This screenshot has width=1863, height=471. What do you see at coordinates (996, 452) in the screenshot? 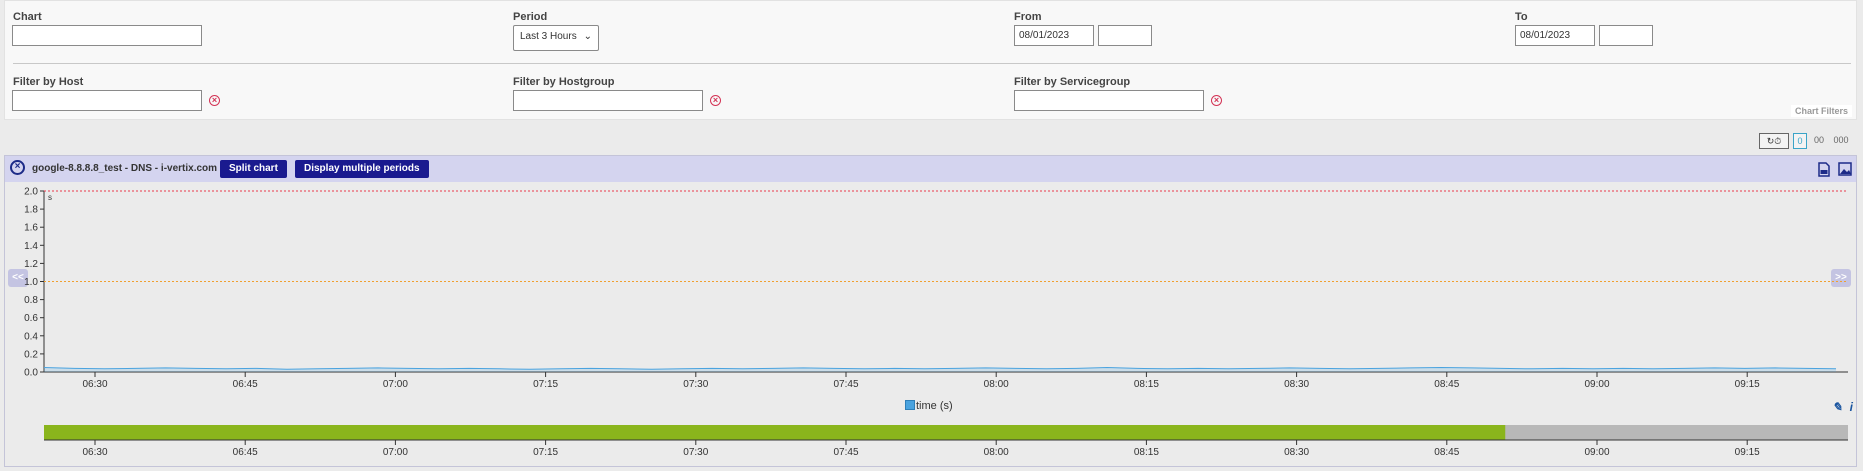
I see `navigator-tick-label: 08:00` at bounding box center [996, 452].